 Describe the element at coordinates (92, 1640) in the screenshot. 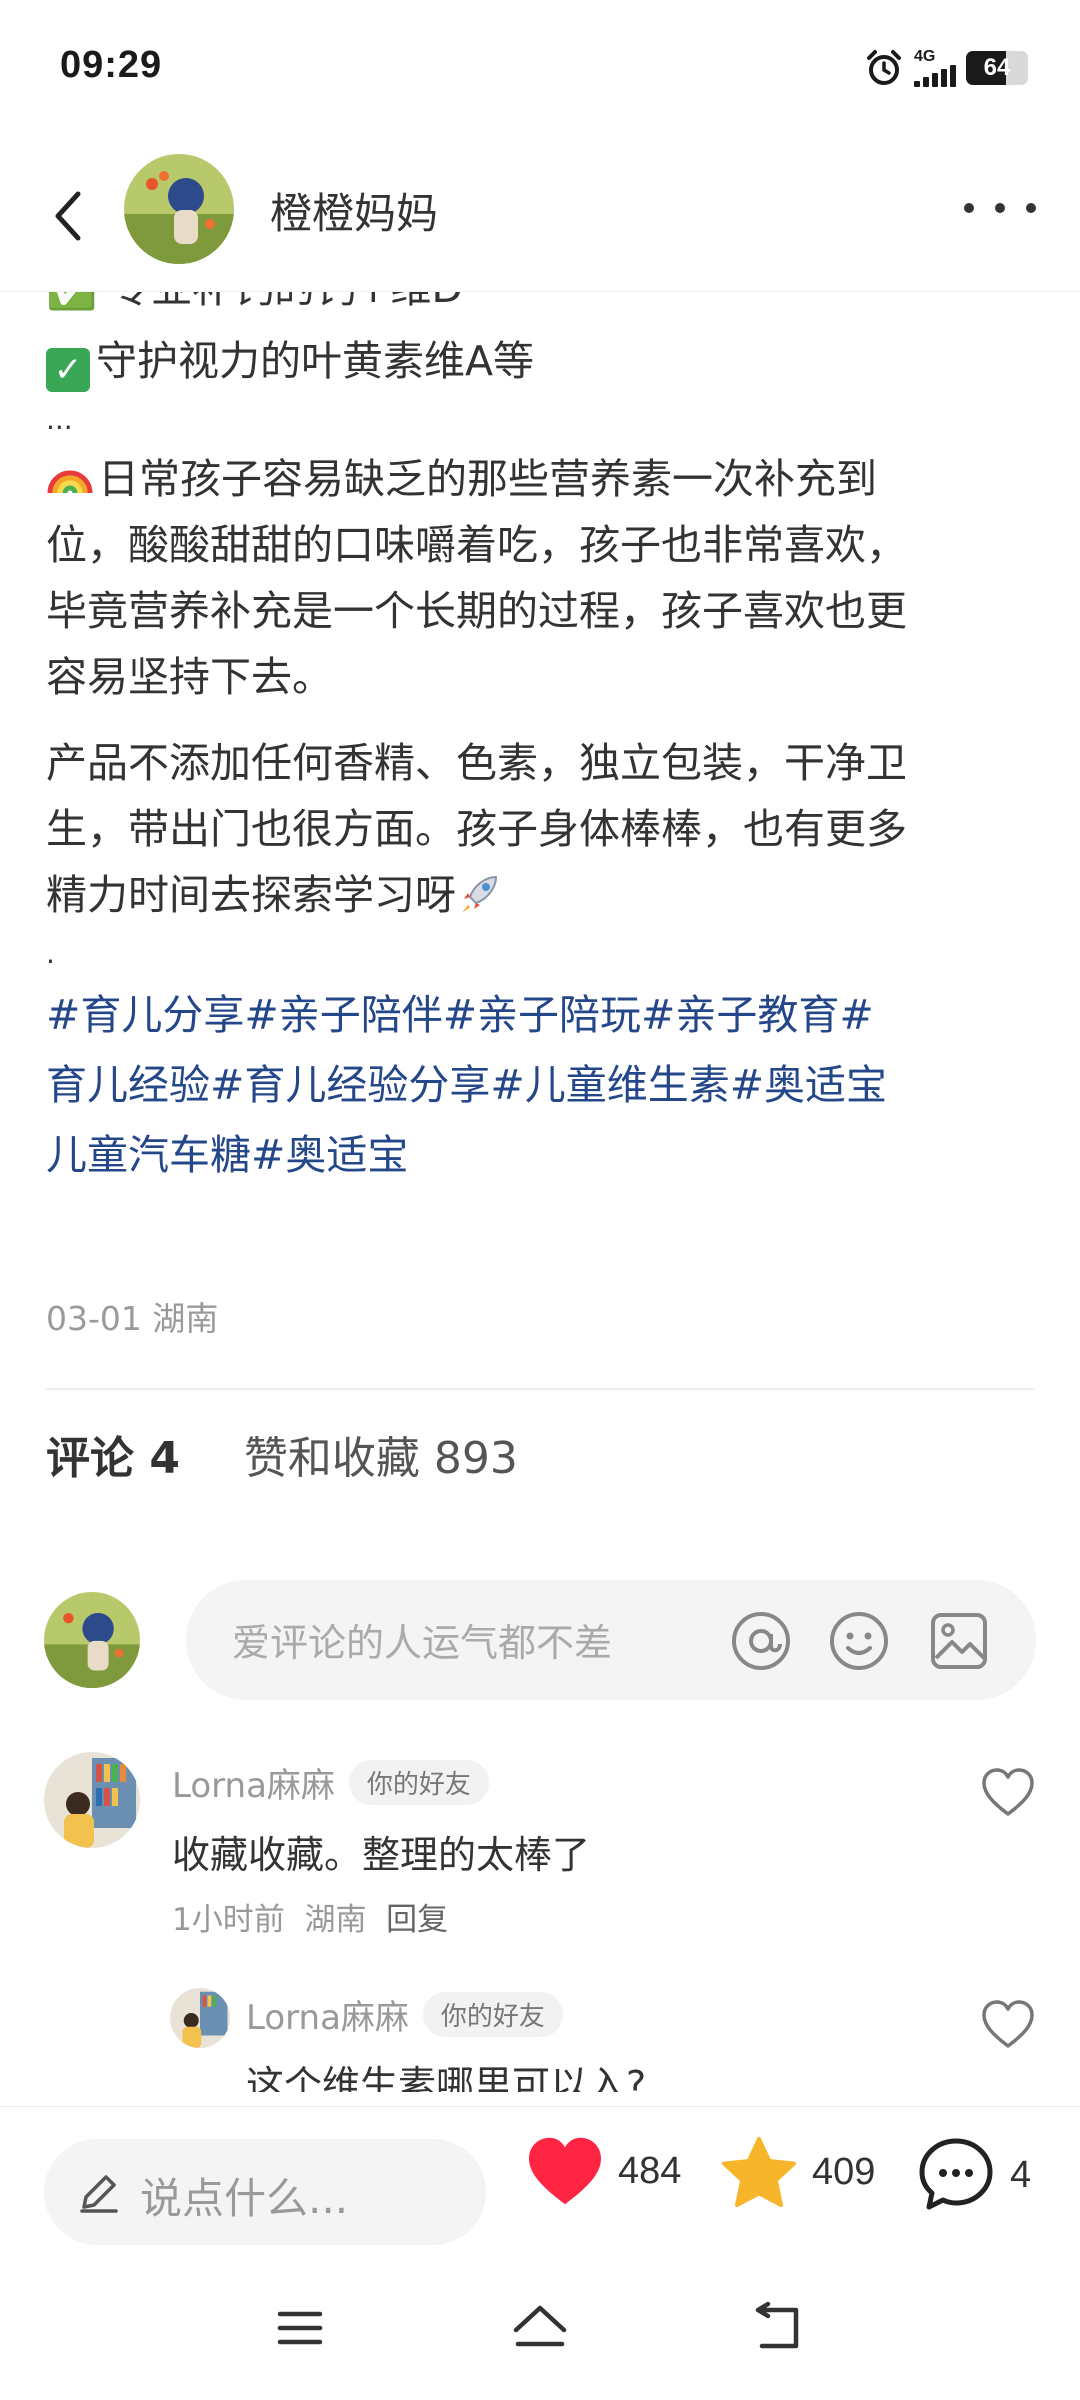

I see `my-avatar` at that location.